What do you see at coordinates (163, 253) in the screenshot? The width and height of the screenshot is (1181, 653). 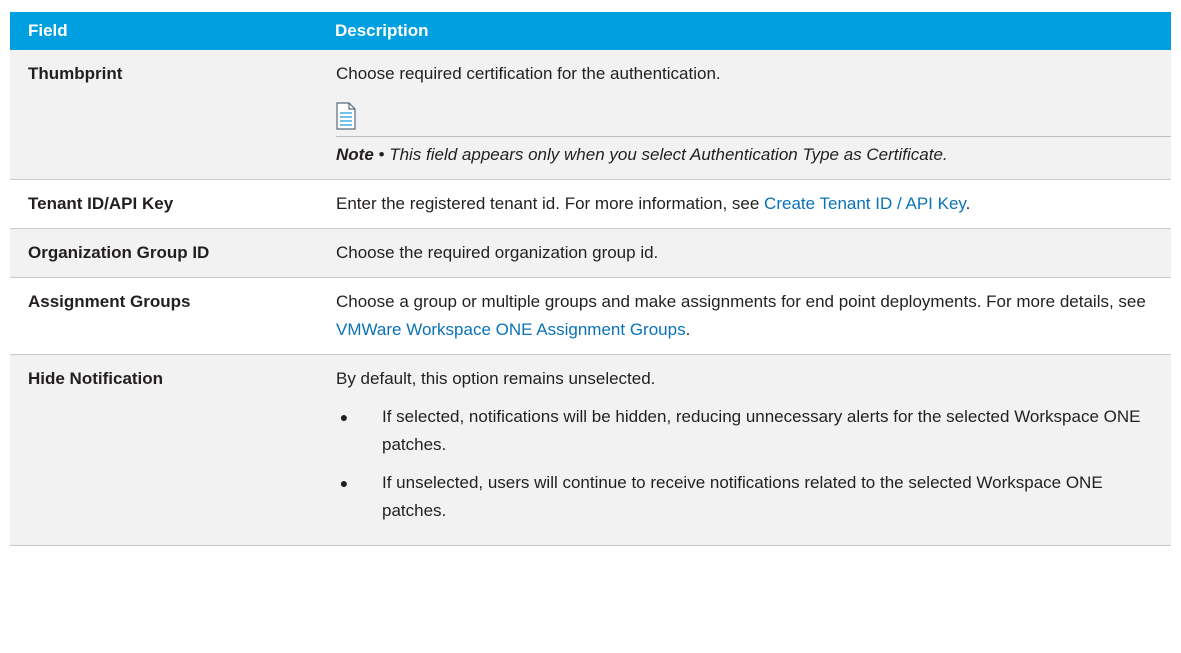 I see `field-name: Organization Group ID` at bounding box center [163, 253].